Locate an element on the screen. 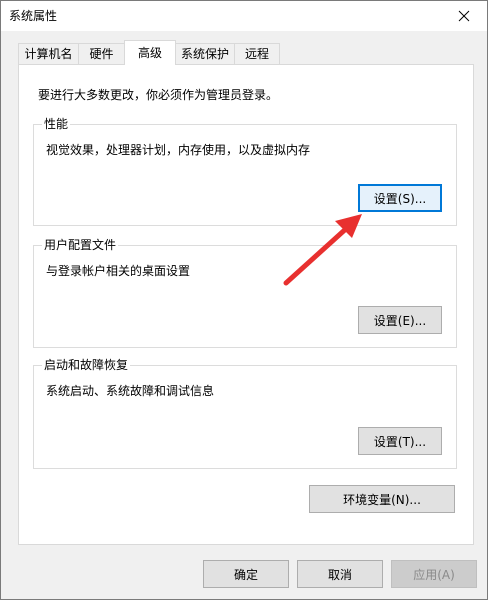 The height and width of the screenshot is (600, 488). group-description: 系统启动、系统故障和调试信息 is located at coordinates (130, 391).